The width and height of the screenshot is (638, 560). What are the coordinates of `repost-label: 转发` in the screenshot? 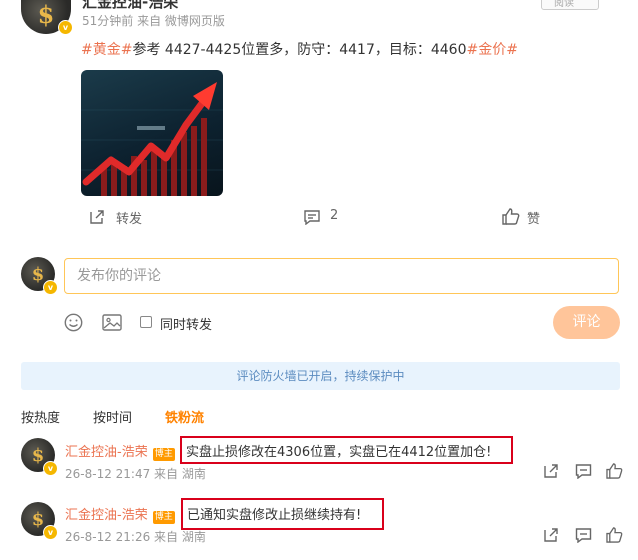 It's located at (129, 219).